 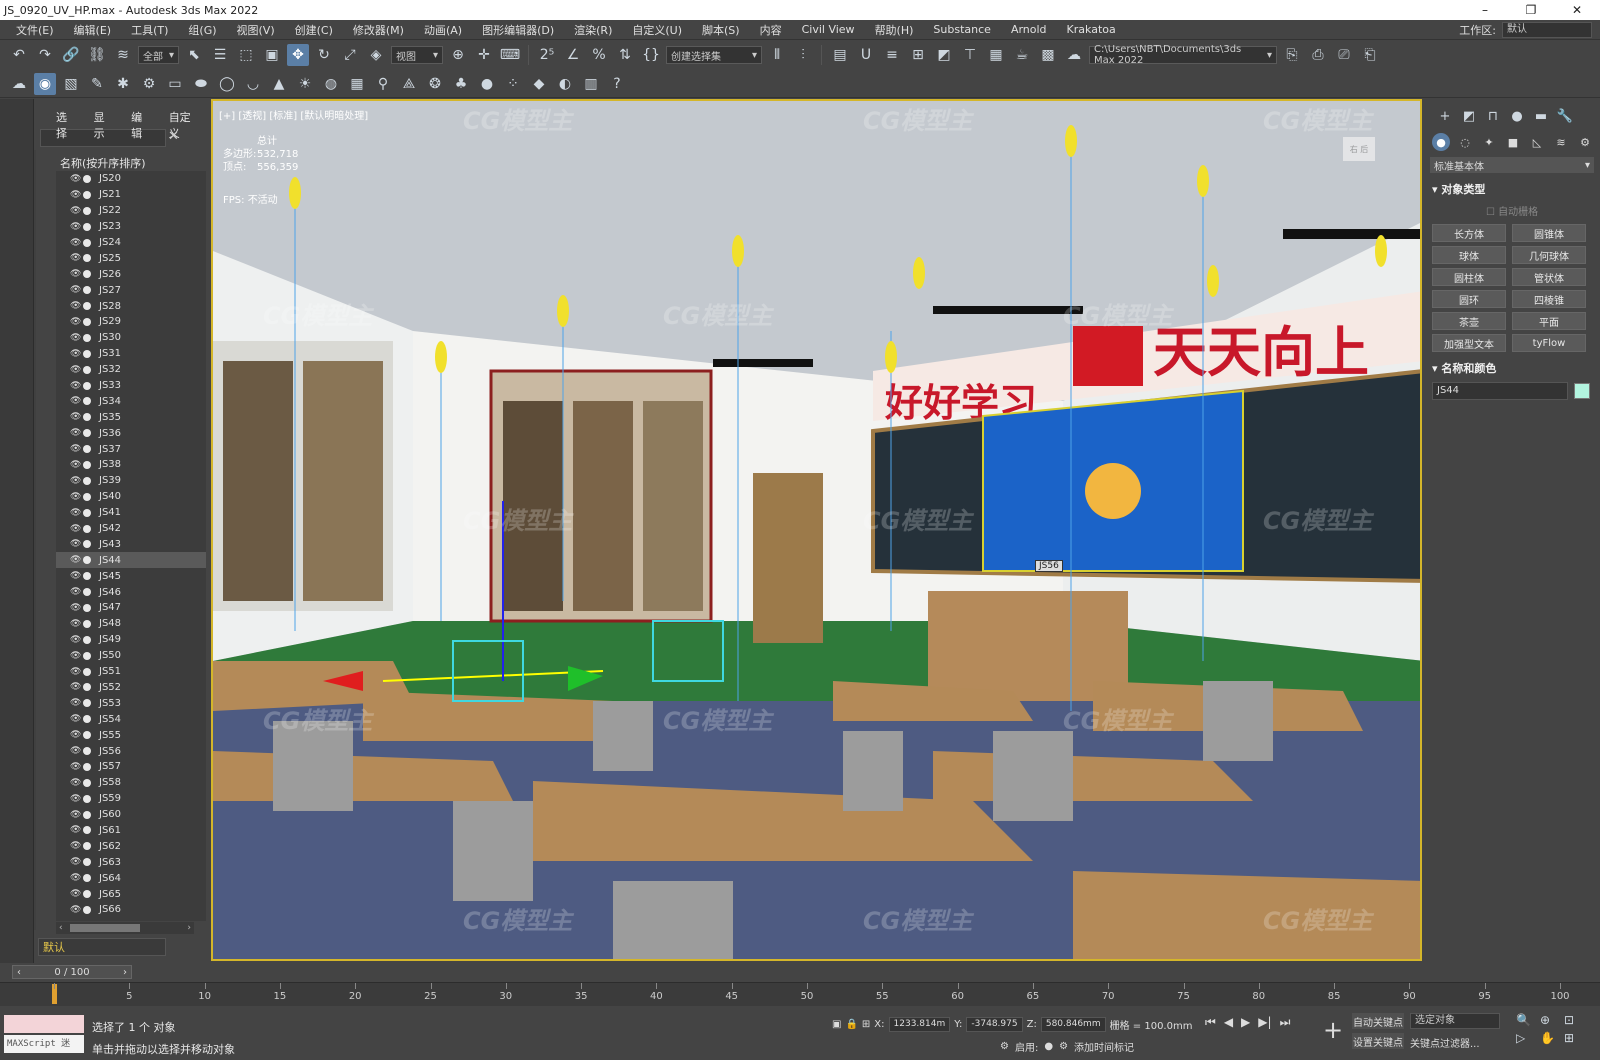 I want to click on named-selection-dropdown: 创建选择集 ▾, so click(x=714, y=55).